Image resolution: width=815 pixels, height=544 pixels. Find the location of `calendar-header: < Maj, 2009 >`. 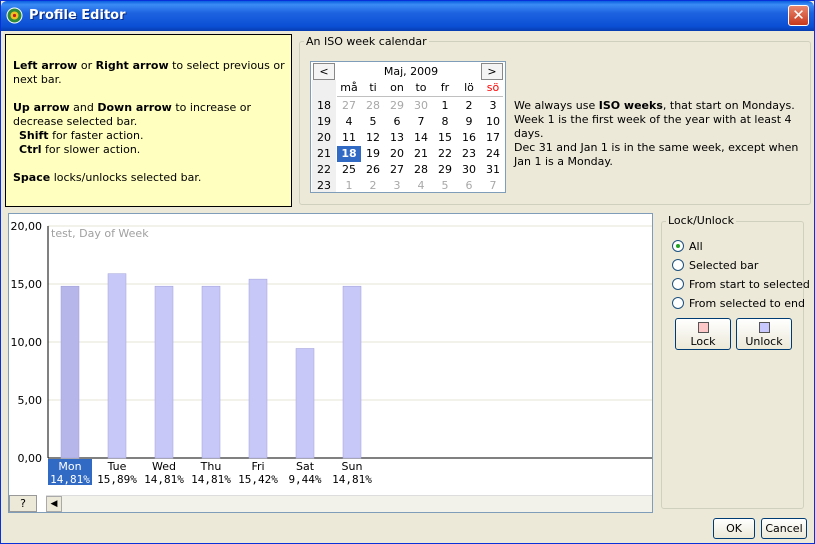

calendar-header: < Maj, 2009 > is located at coordinates (408, 71).